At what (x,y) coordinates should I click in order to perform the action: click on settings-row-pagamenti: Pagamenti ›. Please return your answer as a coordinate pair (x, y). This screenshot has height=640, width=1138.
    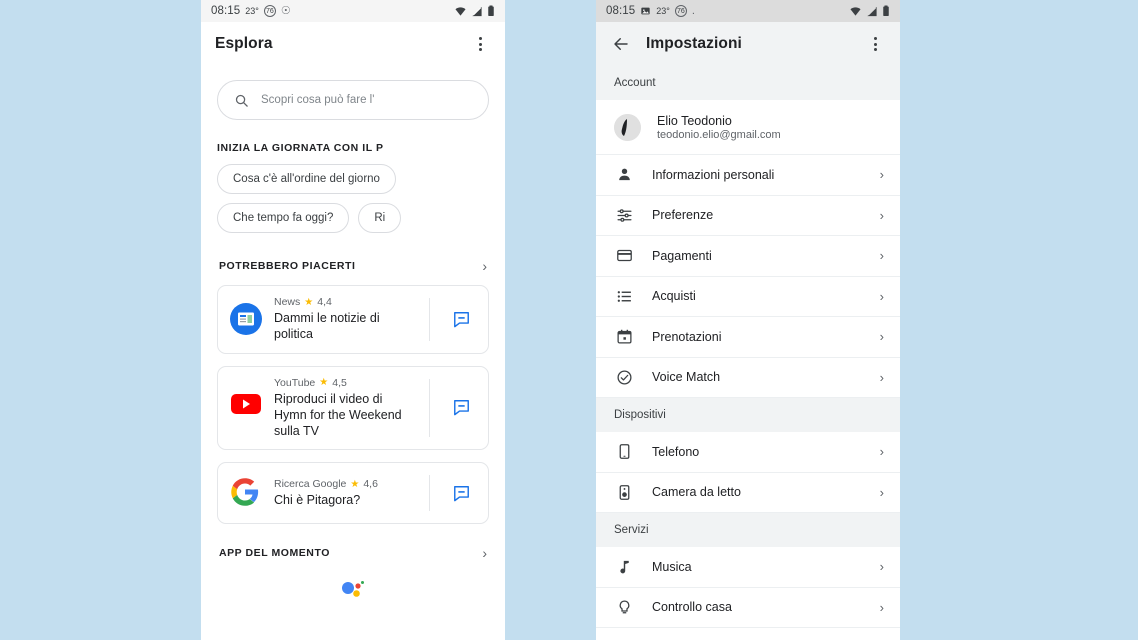
    Looking at the image, I should click on (748, 256).